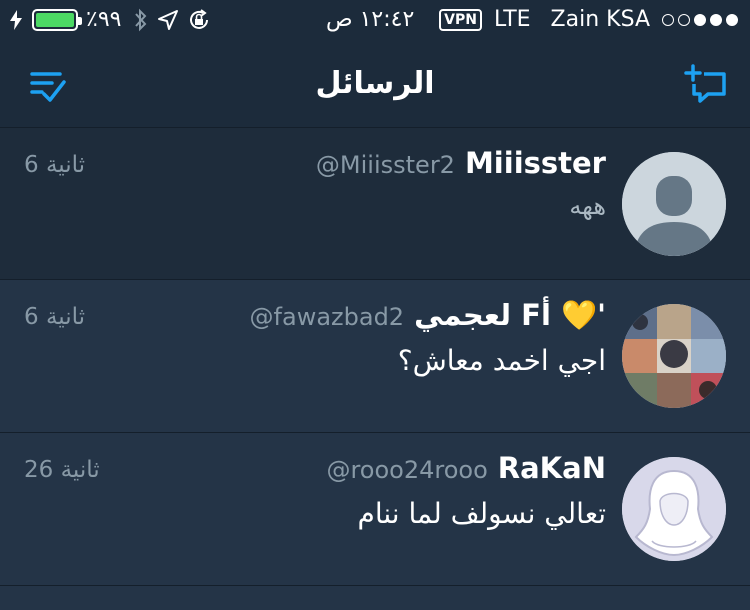  Describe the element at coordinates (482, 315) in the screenshot. I see `name-text: أF لعجمي` at that location.